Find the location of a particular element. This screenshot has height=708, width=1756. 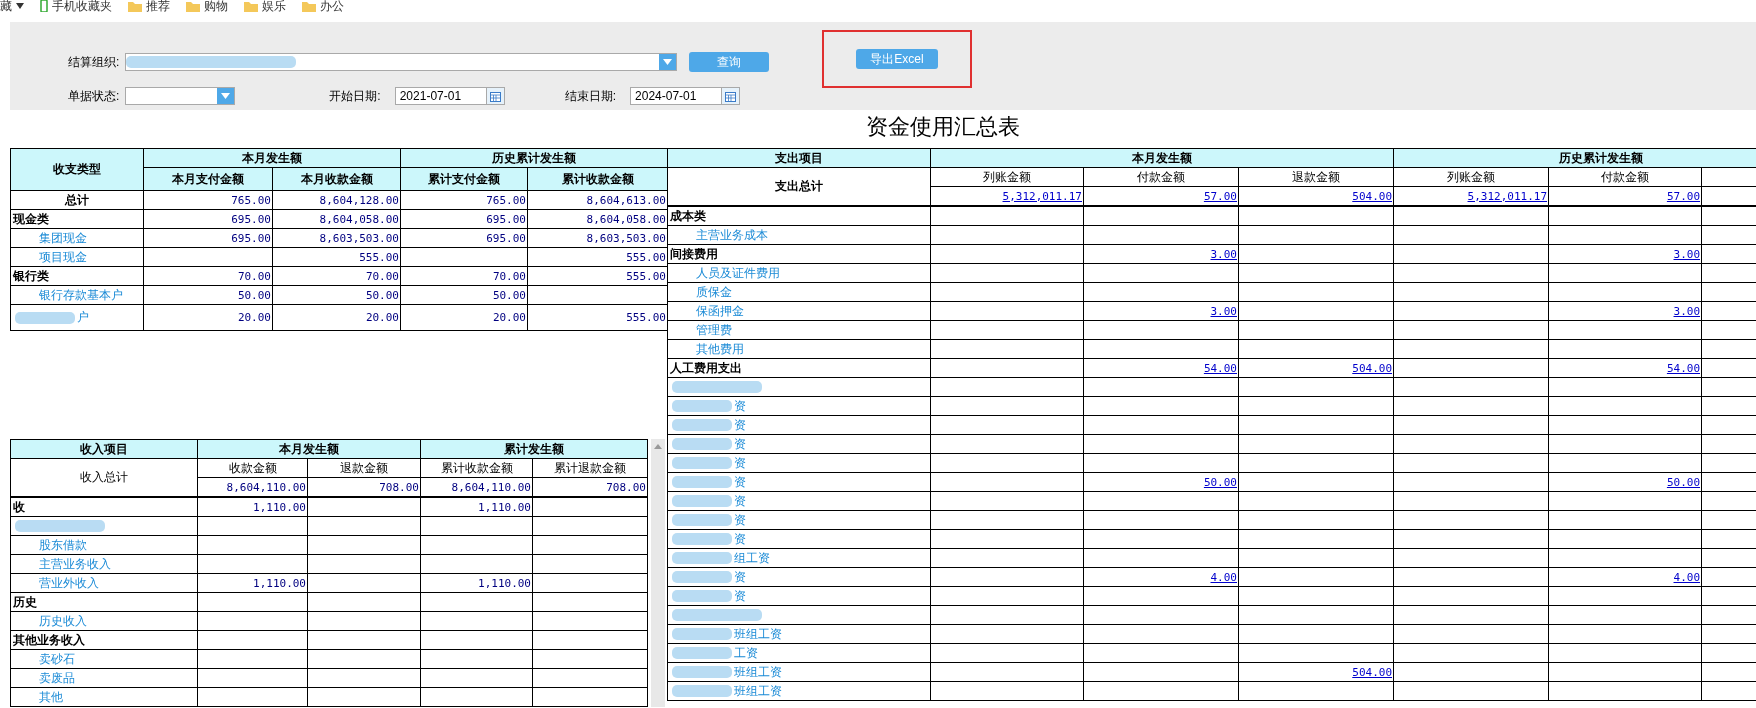

row-label: 主营业务收入 is located at coordinates (104, 564).